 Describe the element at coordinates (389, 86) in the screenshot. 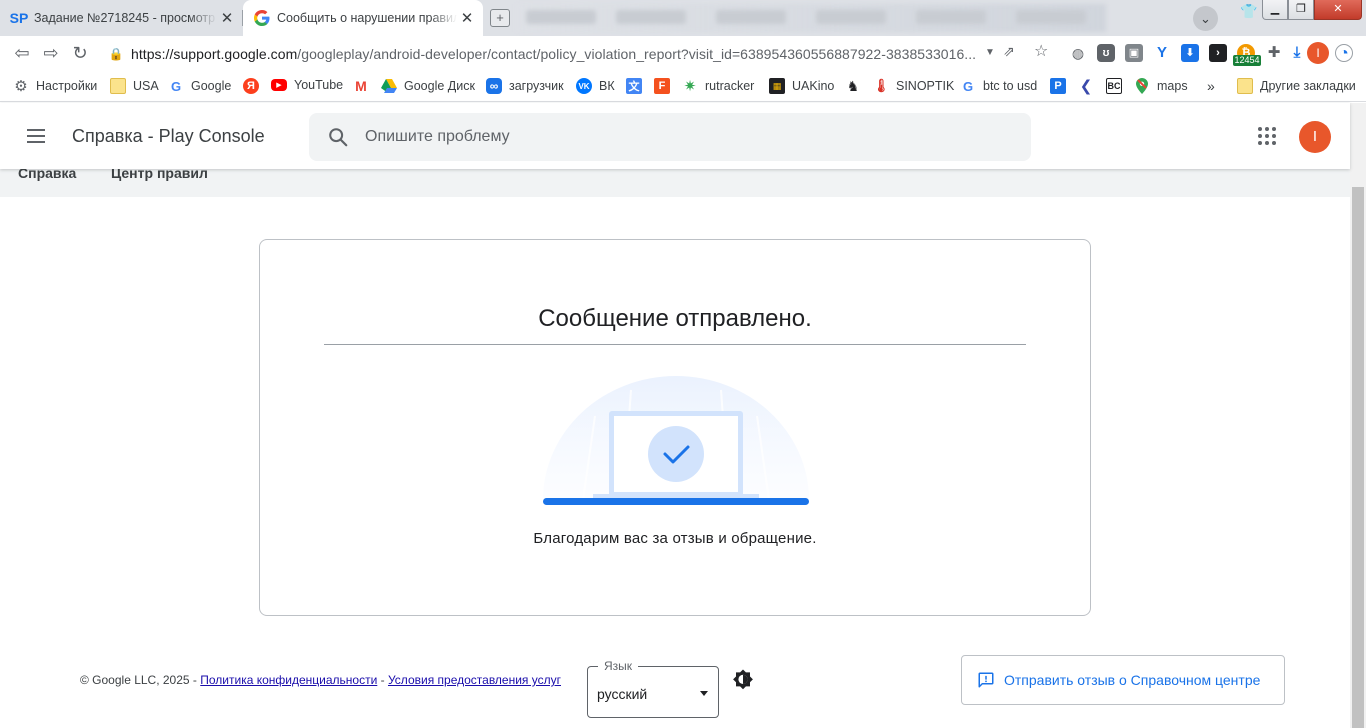

I see `drive-icon` at that location.